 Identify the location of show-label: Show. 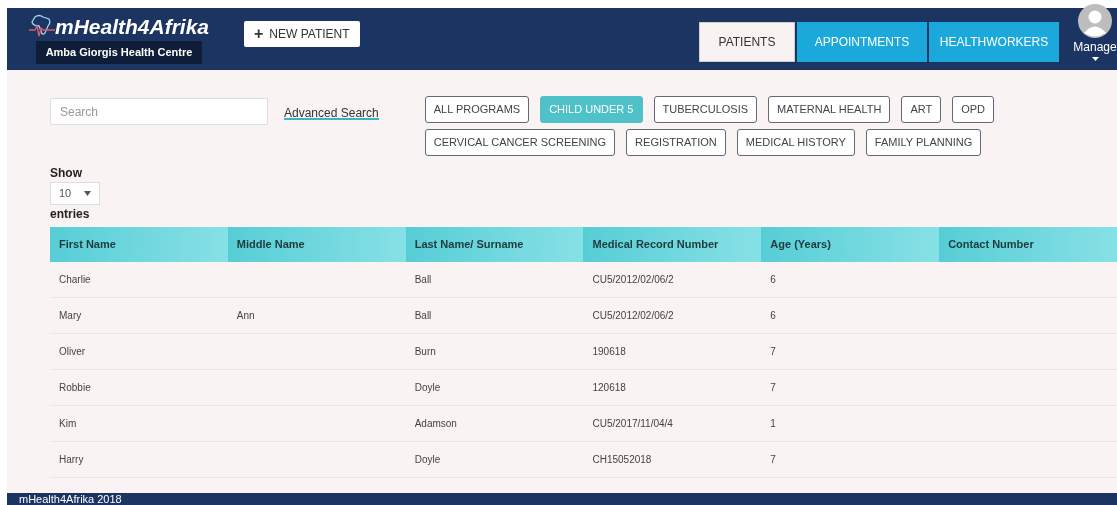
(66, 173).